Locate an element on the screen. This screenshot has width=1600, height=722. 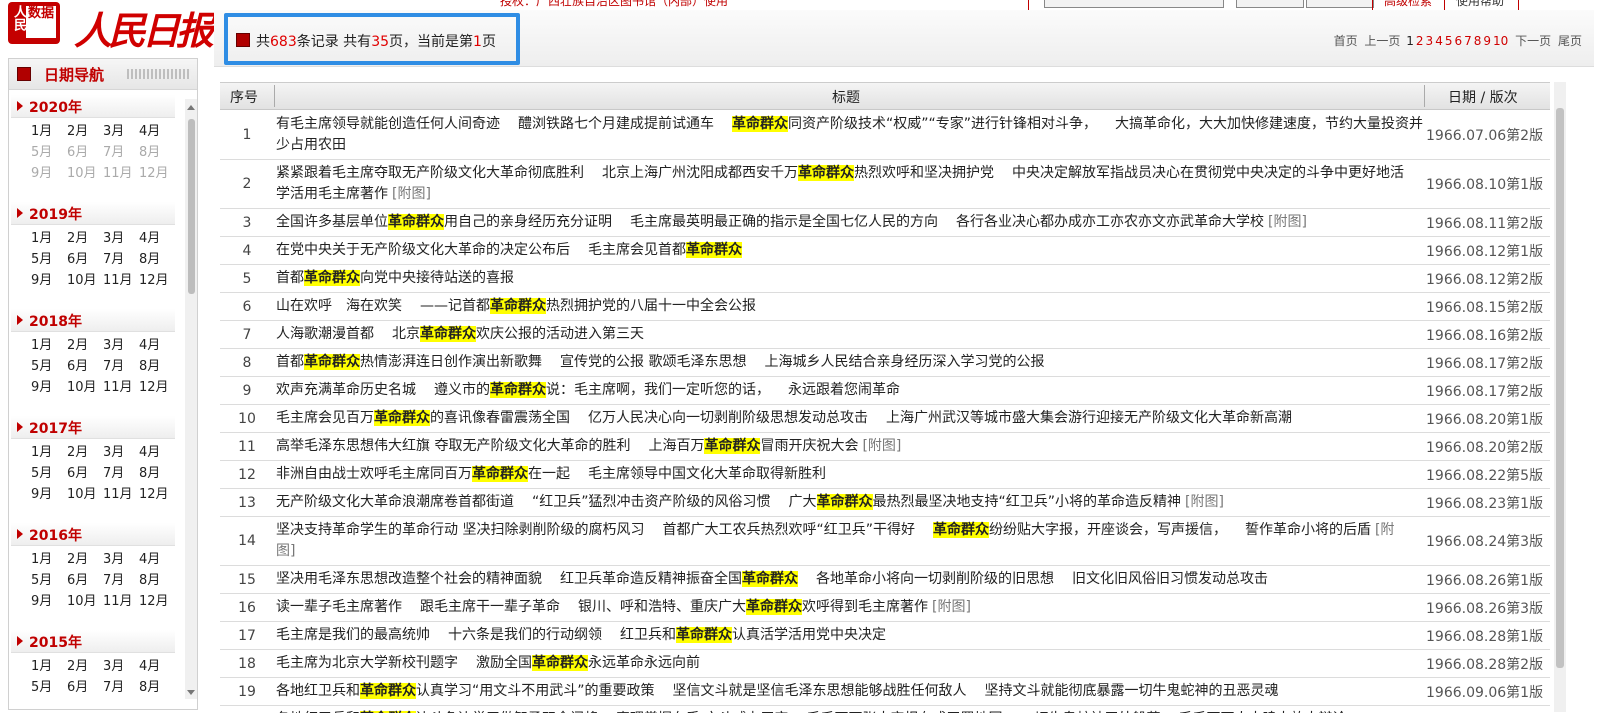
year-header: 2017年 is located at coordinates (93, 427).